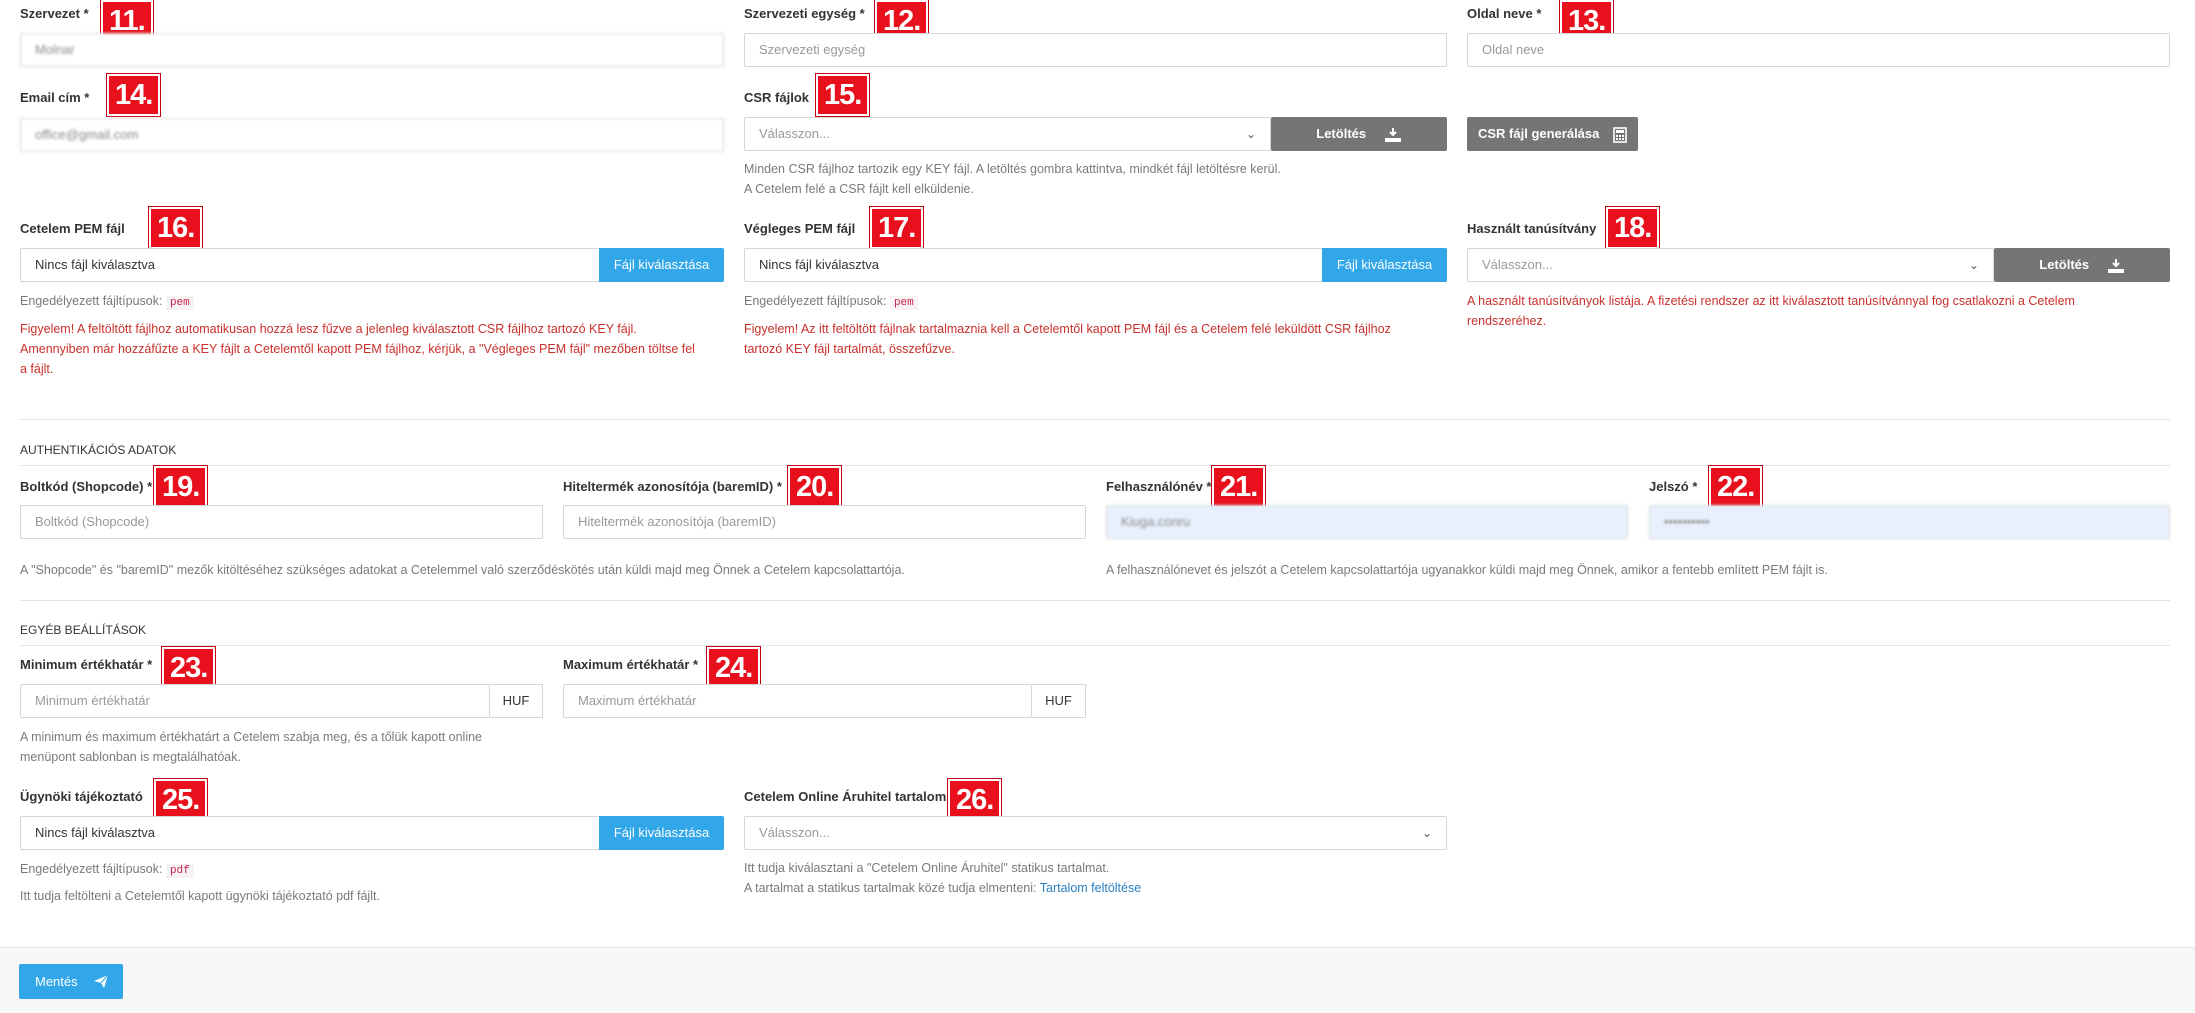 This screenshot has width=2195, height=1013. I want to click on step-badge: 21., so click(1239, 487).